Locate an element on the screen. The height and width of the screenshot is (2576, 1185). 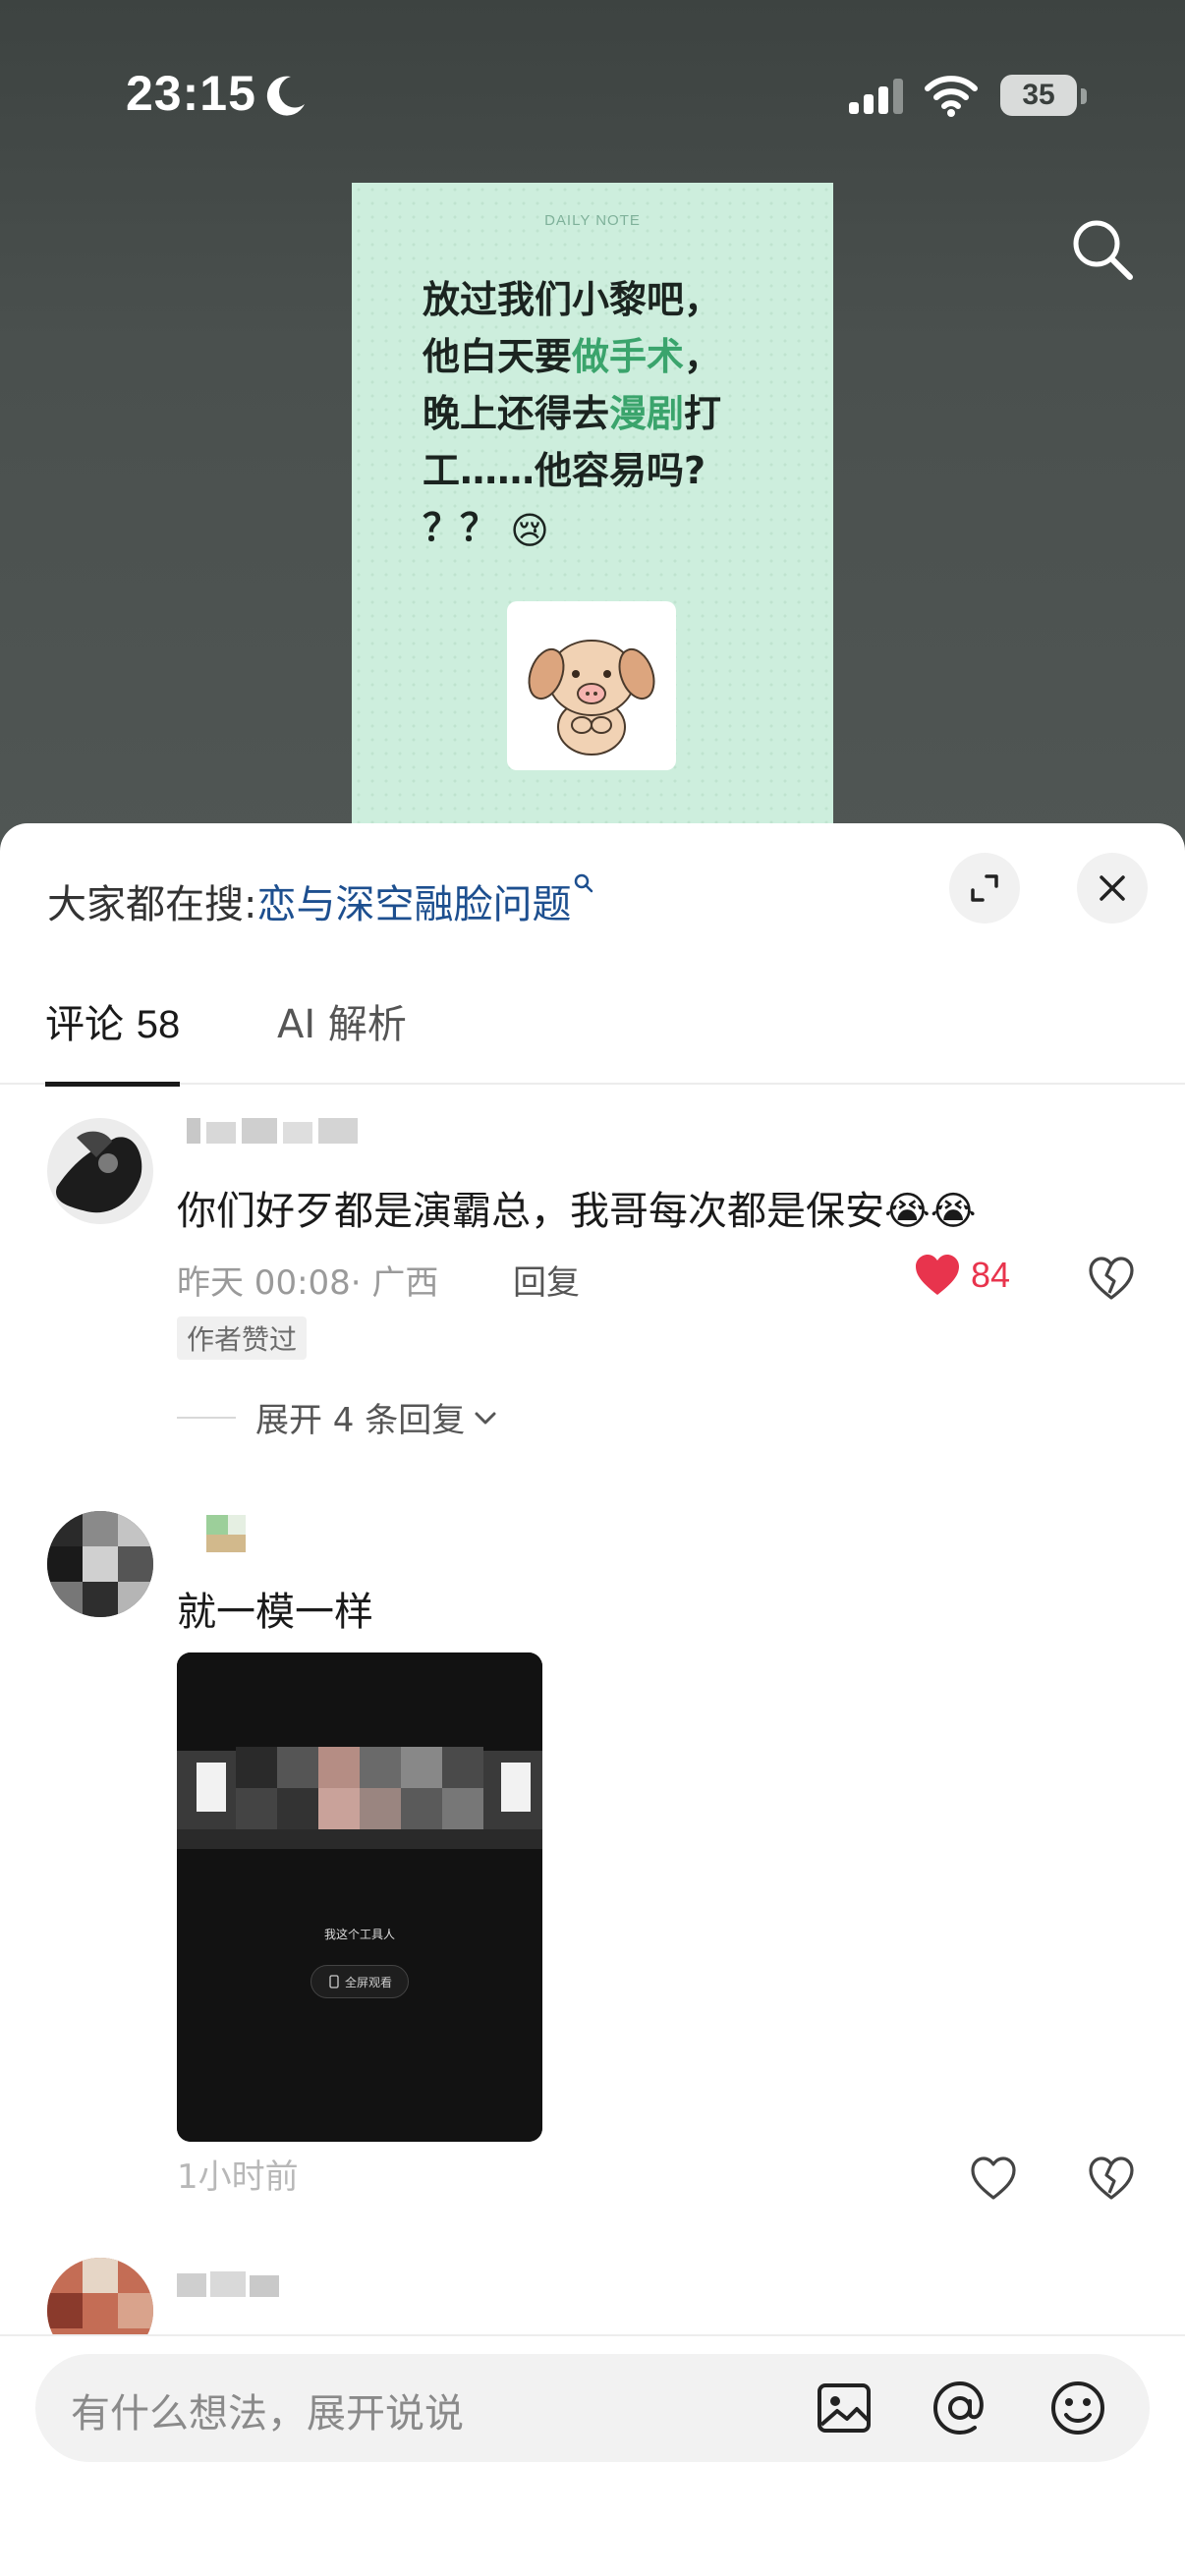
comment-tabs: 评论 58 AI 解析 is located at coordinates (592, 1038).